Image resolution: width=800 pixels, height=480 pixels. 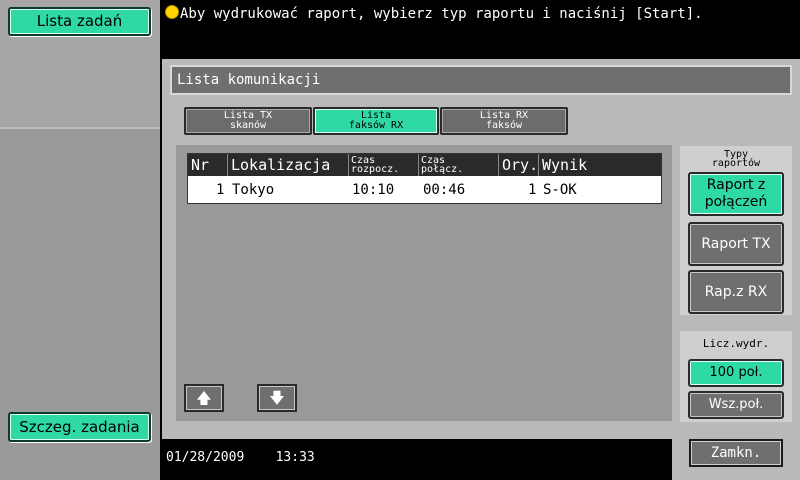 What do you see at coordinates (504, 125) in the screenshot?
I see `tab-label-line2: faksów` at bounding box center [504, 125].